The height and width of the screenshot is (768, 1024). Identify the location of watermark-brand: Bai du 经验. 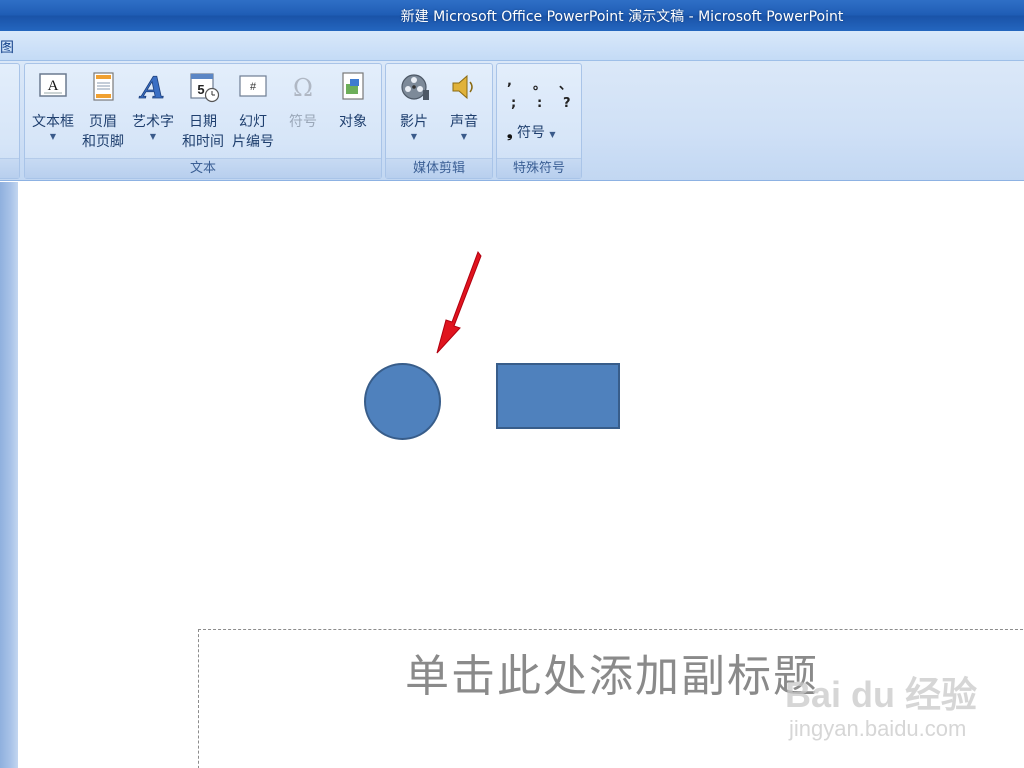
(881, 694).